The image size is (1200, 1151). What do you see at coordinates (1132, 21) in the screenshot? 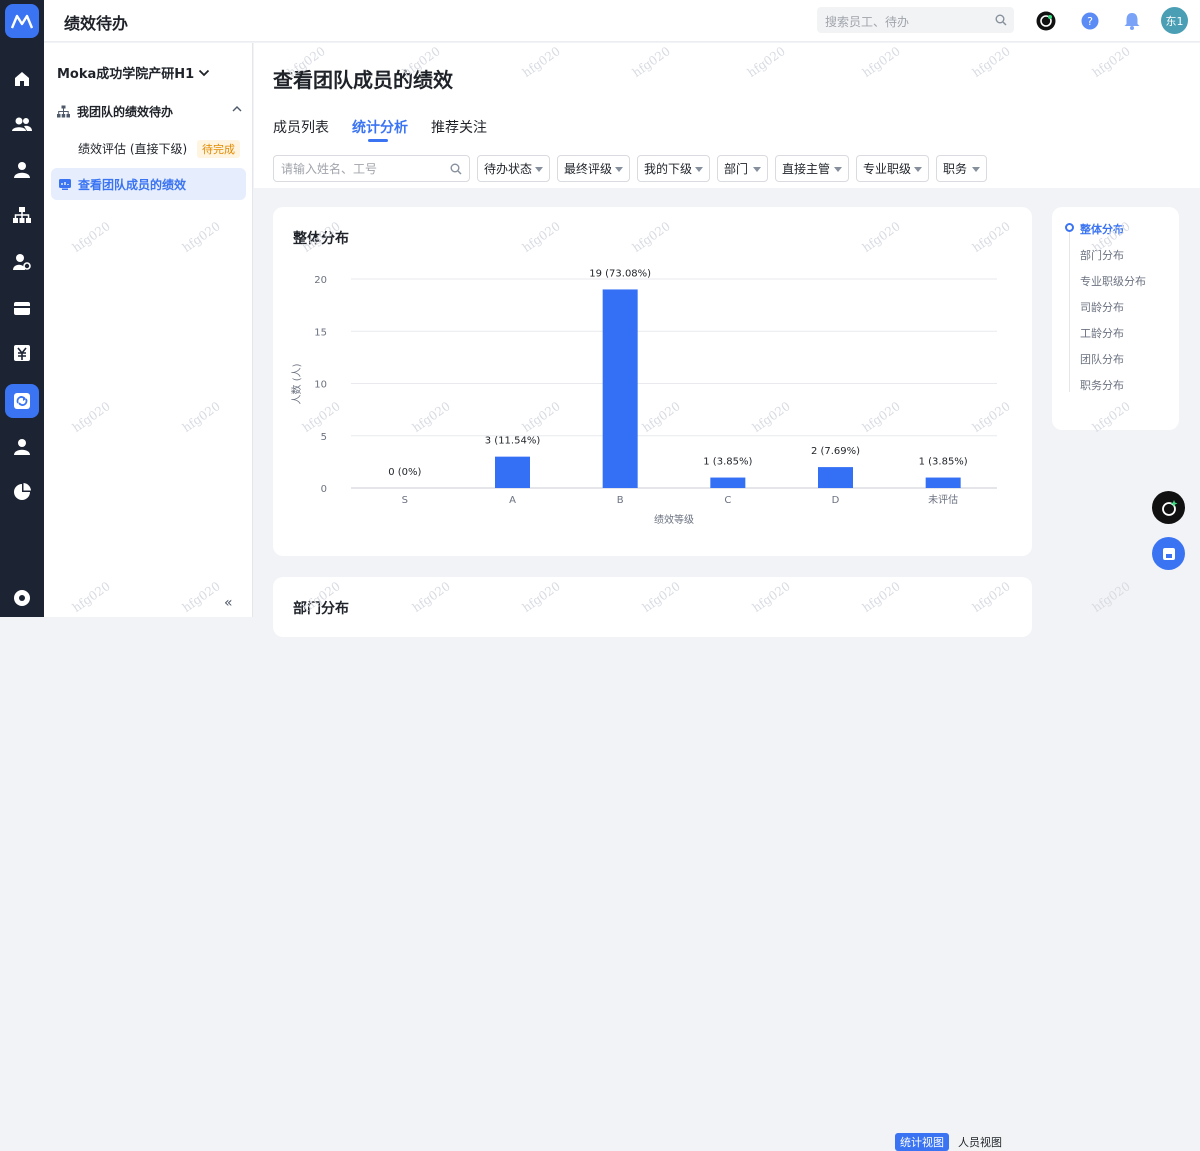
I see `notification-bell-icon` at bounding box center [1132, 21].